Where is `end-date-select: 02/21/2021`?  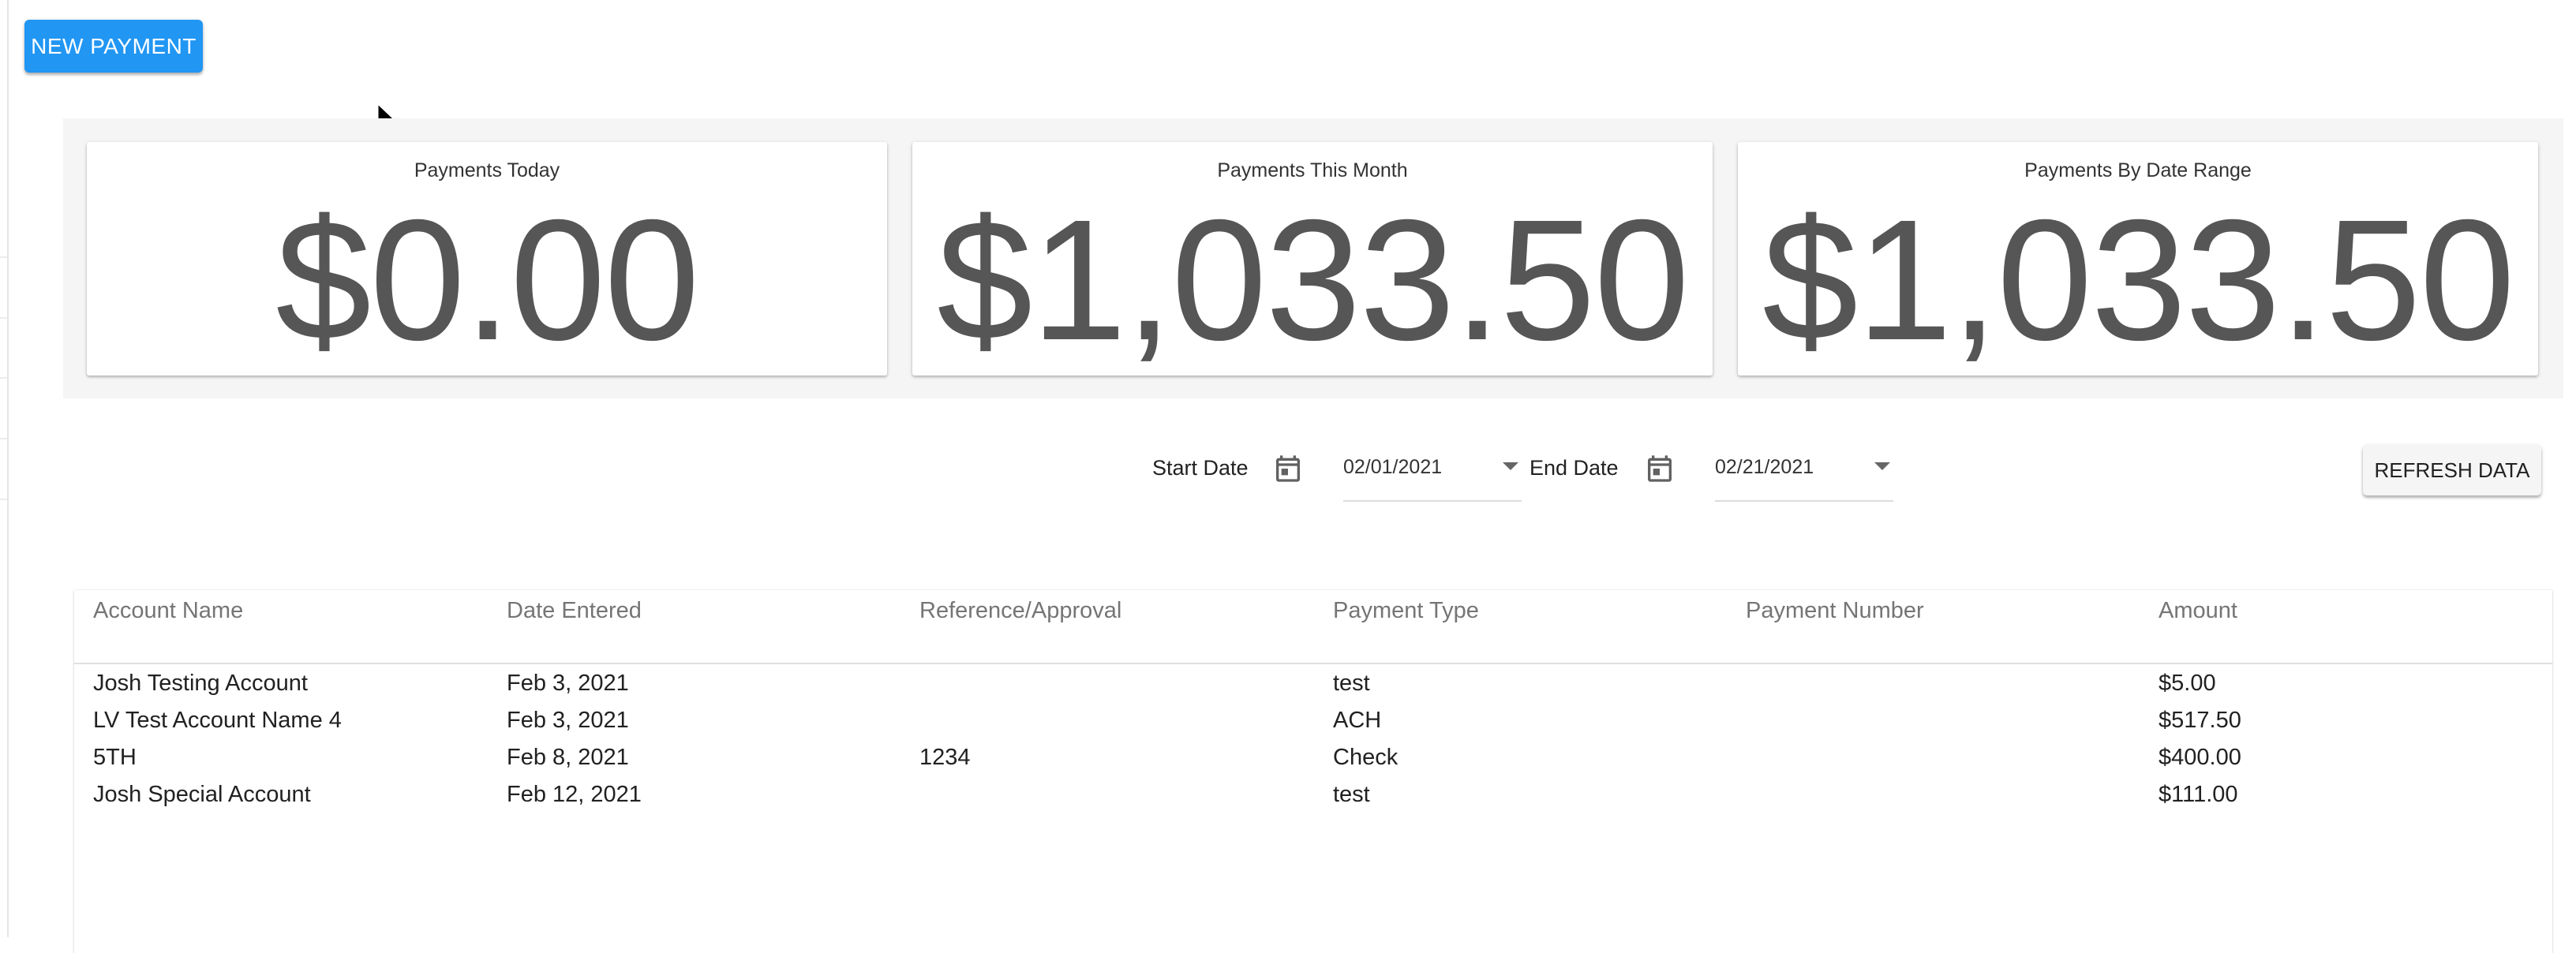 end-date-select: 02/21/2021 is located at coordinates (1804, 472).